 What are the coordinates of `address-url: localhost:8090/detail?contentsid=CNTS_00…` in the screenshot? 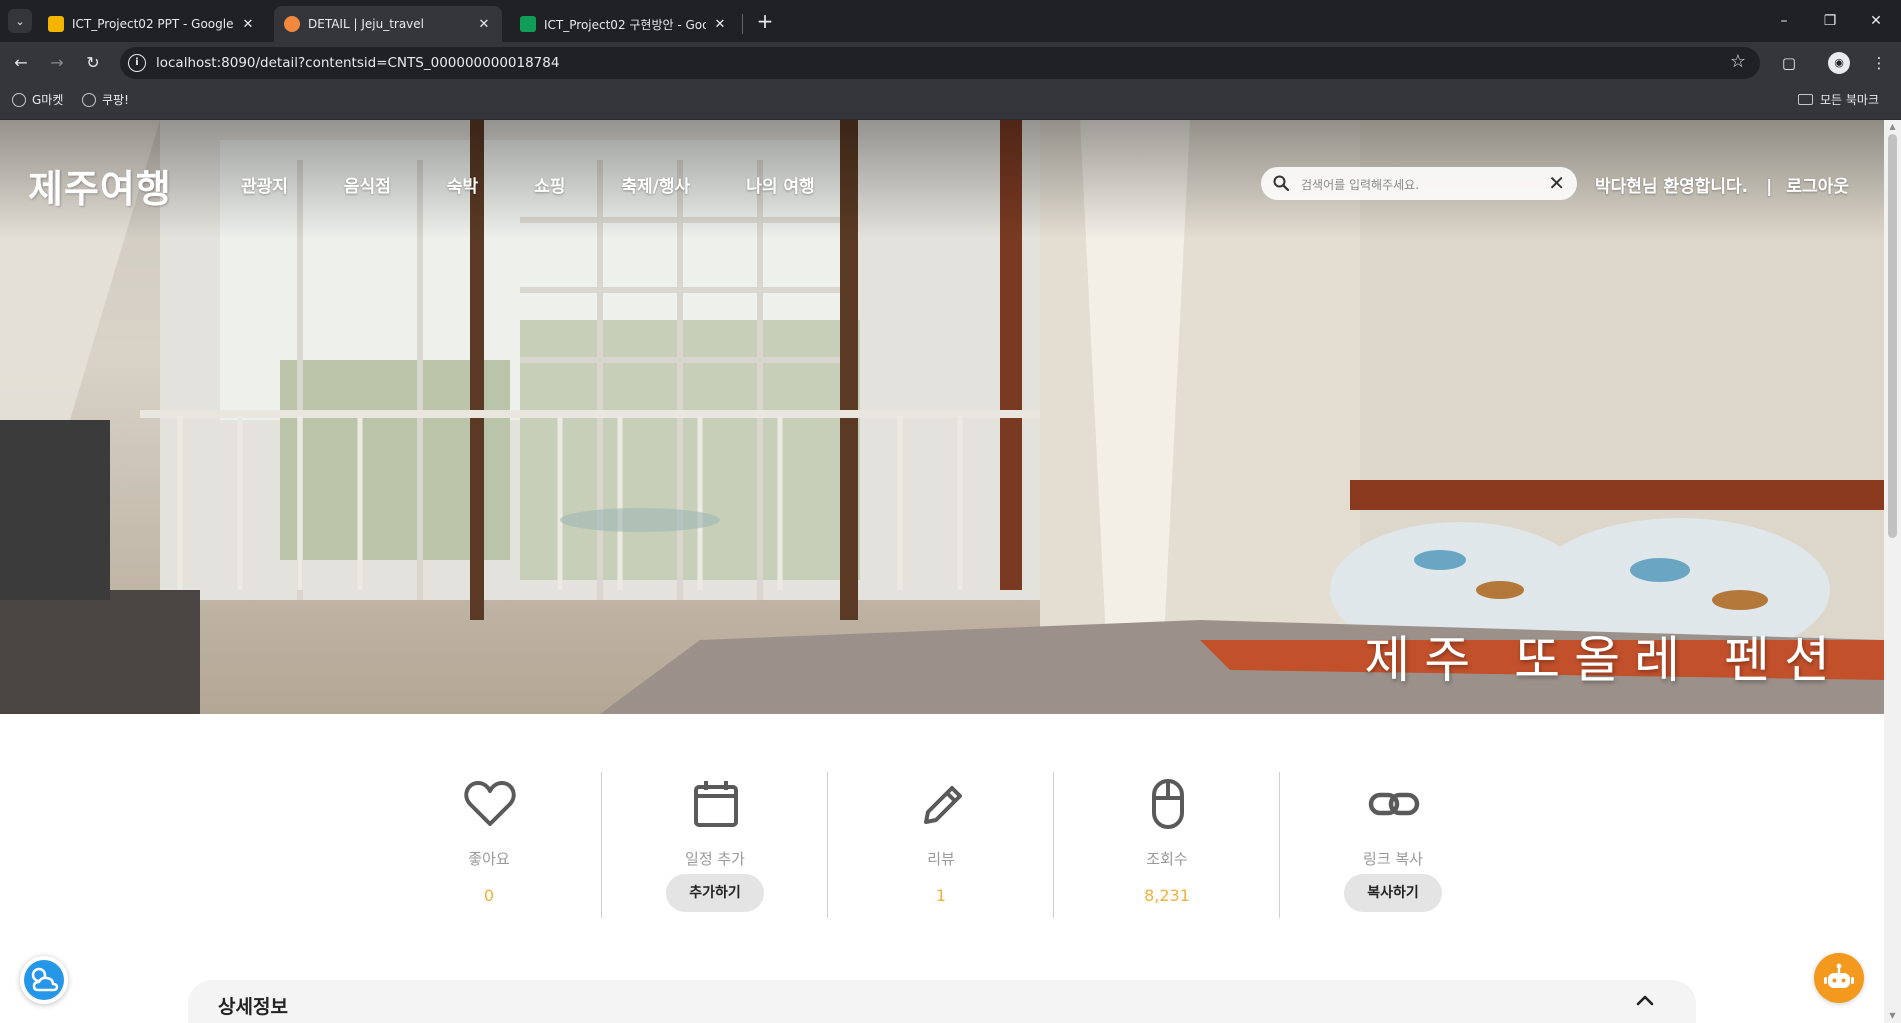 It's located at (357, 63).